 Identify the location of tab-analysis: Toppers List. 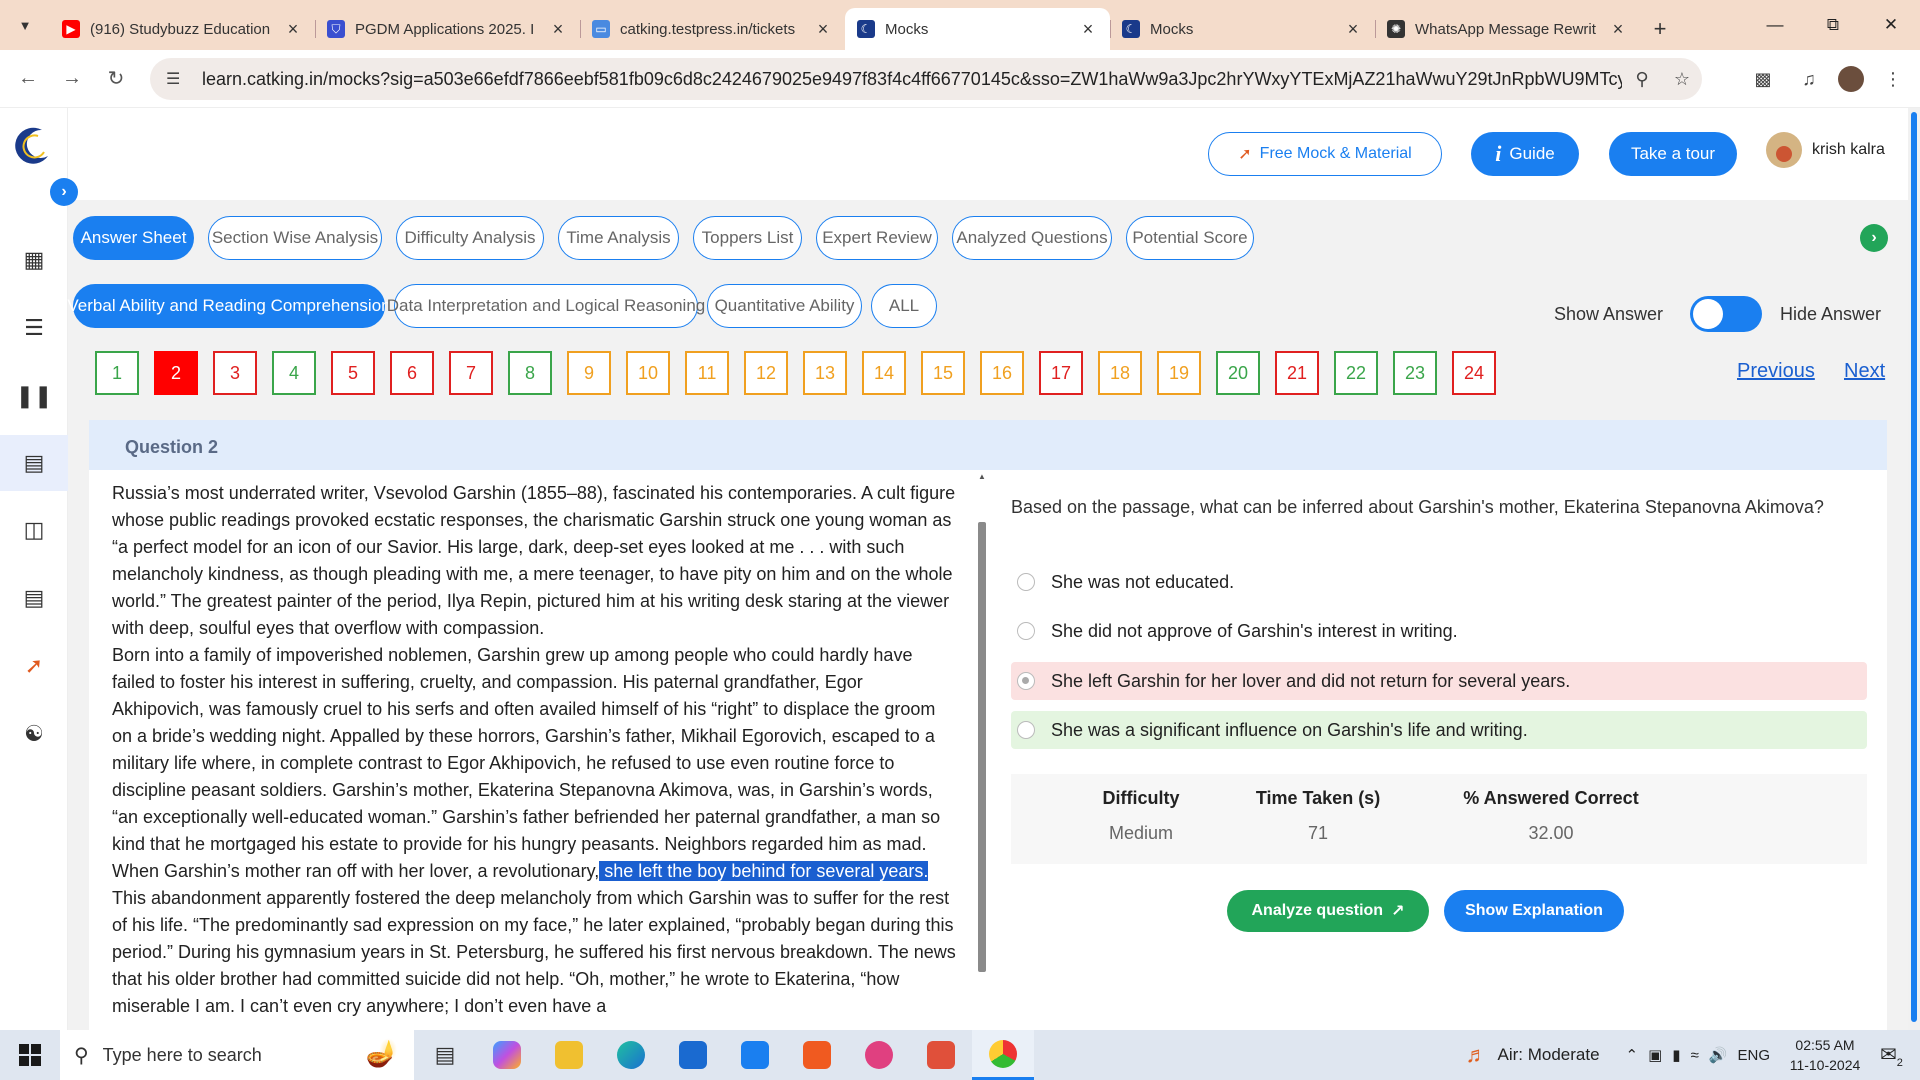
(747, 238).